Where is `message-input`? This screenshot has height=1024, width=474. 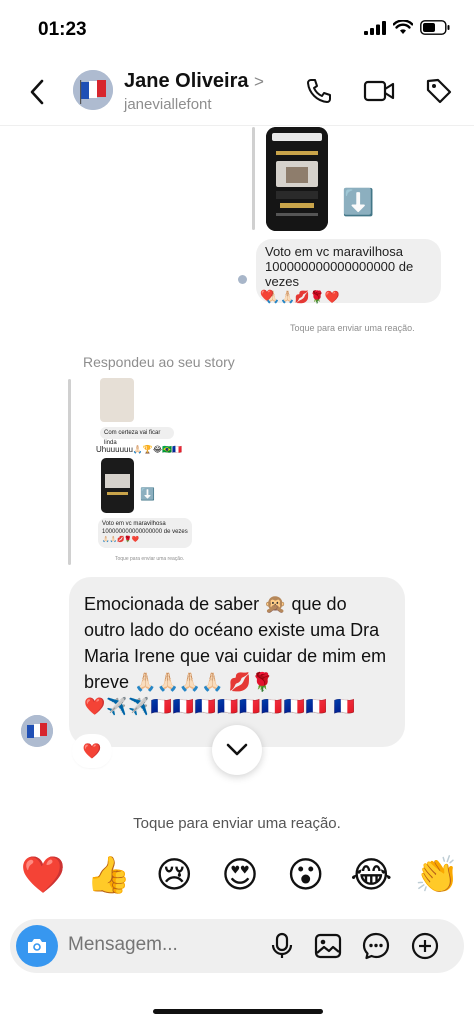
message-input is located at coordinates (158, 945).